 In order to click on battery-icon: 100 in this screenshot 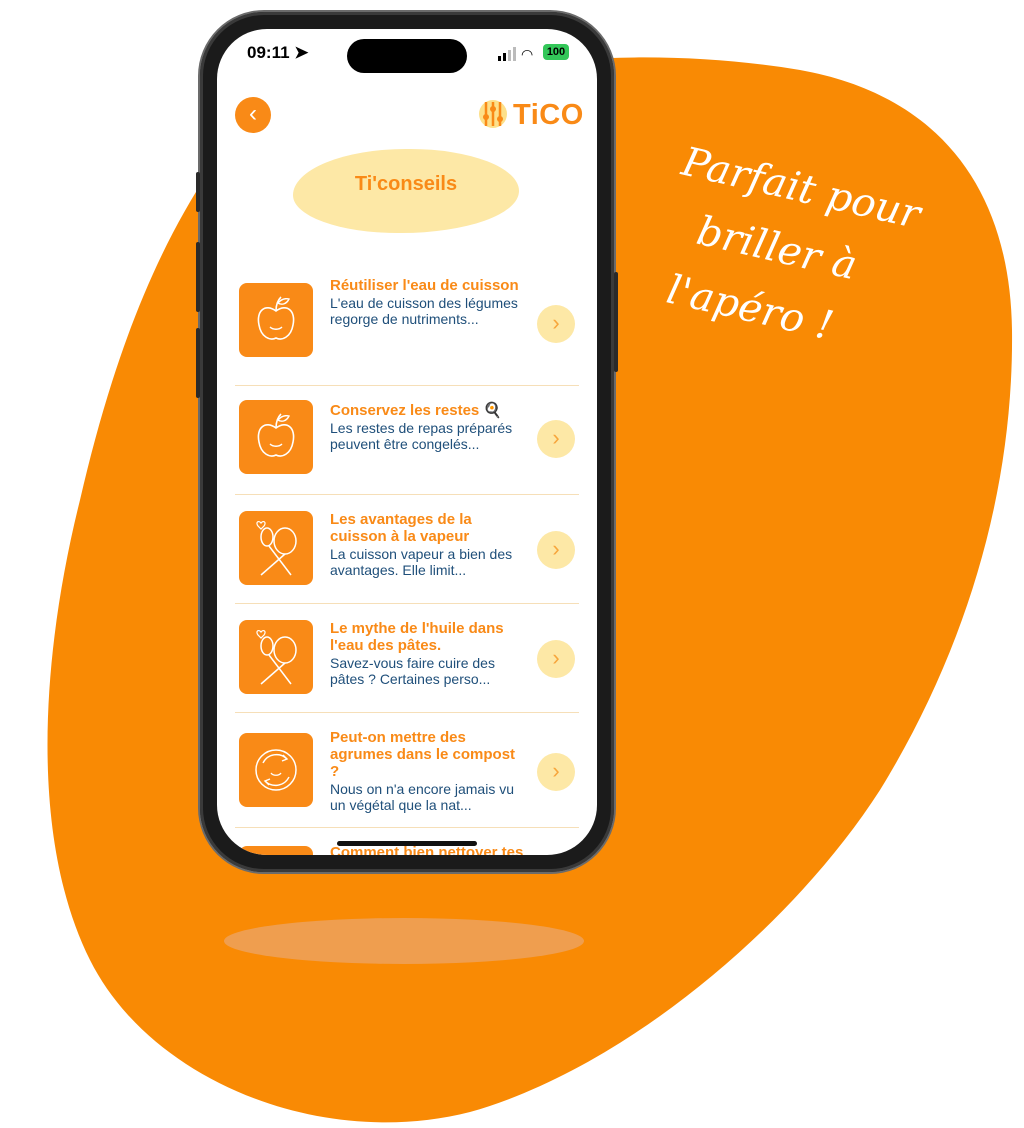, I will do `click(556, 52)`.